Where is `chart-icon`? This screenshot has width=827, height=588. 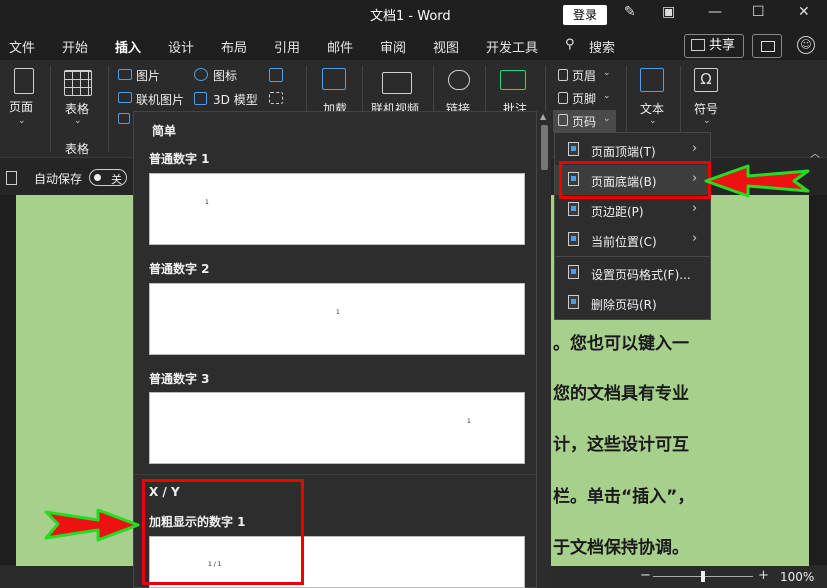 chart-icon is located at coordinates (276, 75).